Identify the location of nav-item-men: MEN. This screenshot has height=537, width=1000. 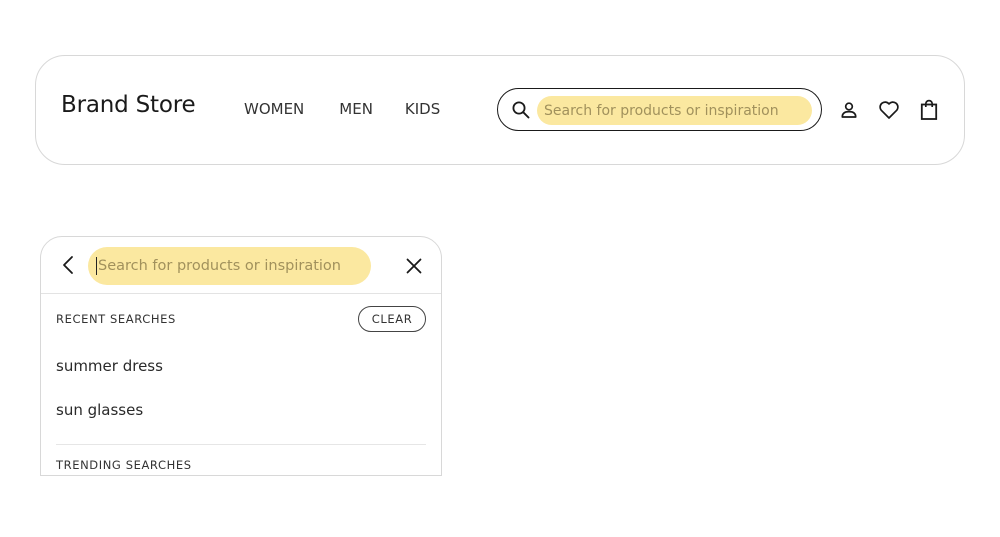
(356, 109).